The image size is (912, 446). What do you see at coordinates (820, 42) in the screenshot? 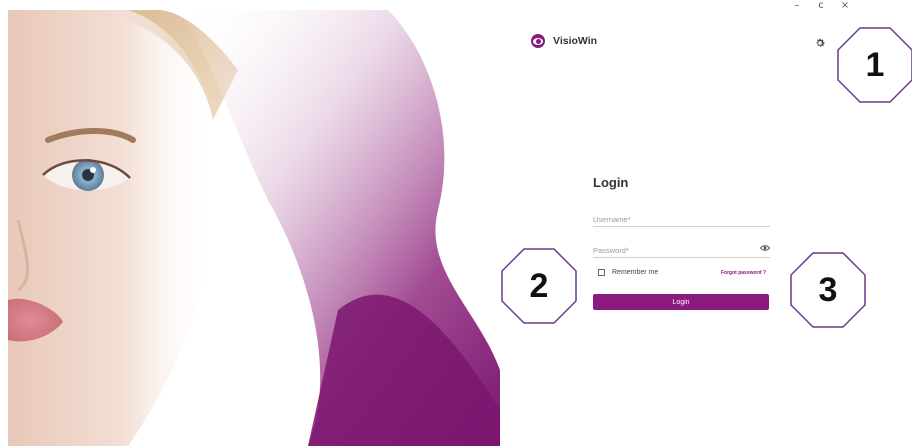
I see `gear-icon` at bounding box center [820, 42].